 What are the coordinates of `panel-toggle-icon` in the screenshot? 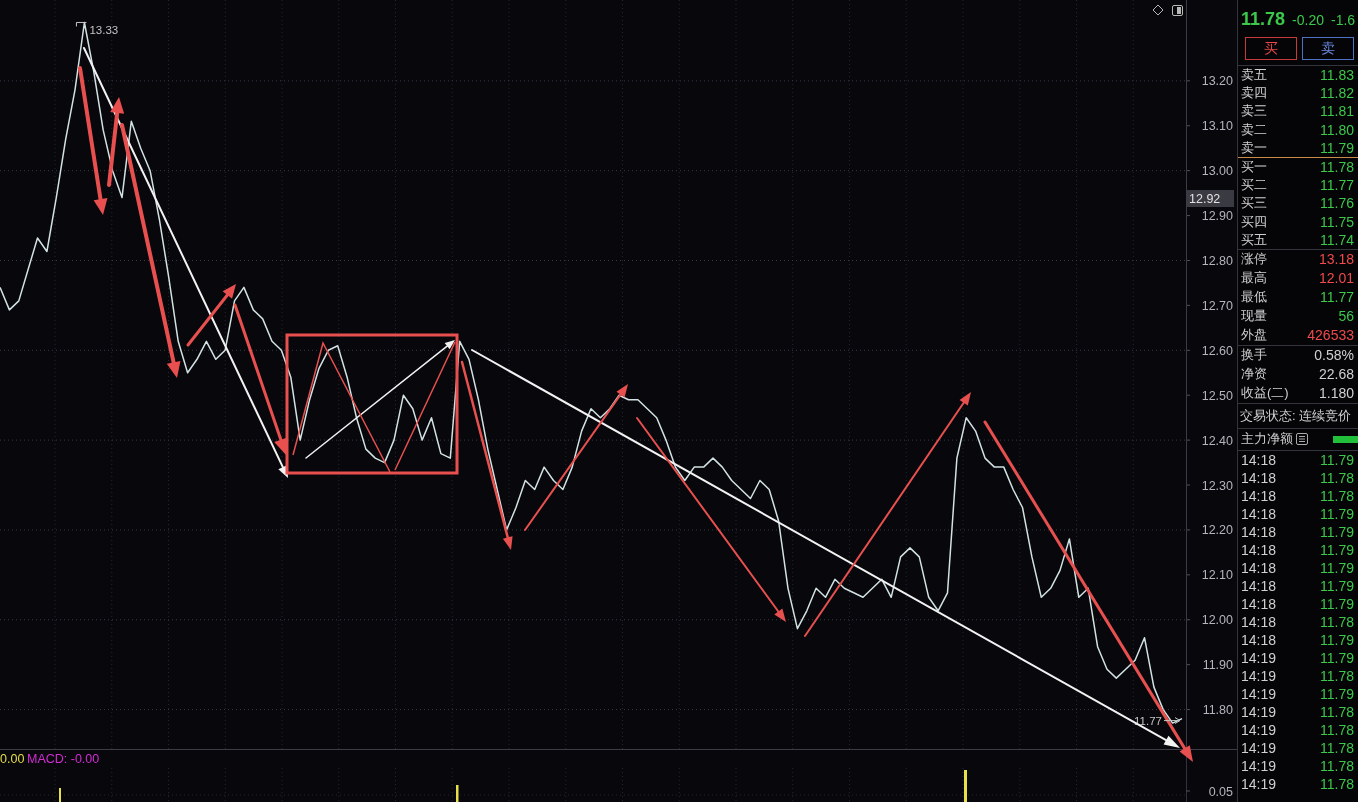 It's located at (1177, 10).